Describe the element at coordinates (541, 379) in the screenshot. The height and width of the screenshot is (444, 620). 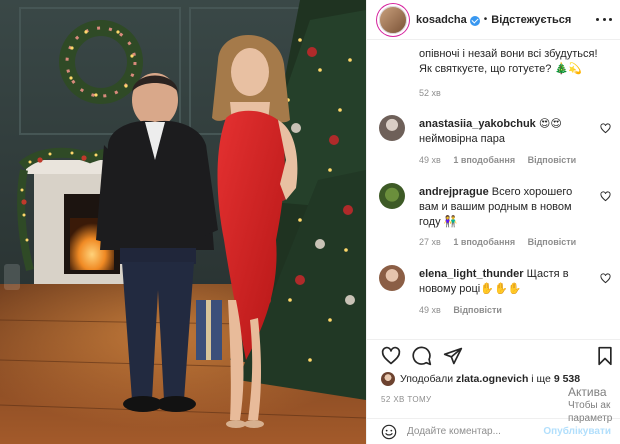
I see `likes-connector: і ще` at that location.